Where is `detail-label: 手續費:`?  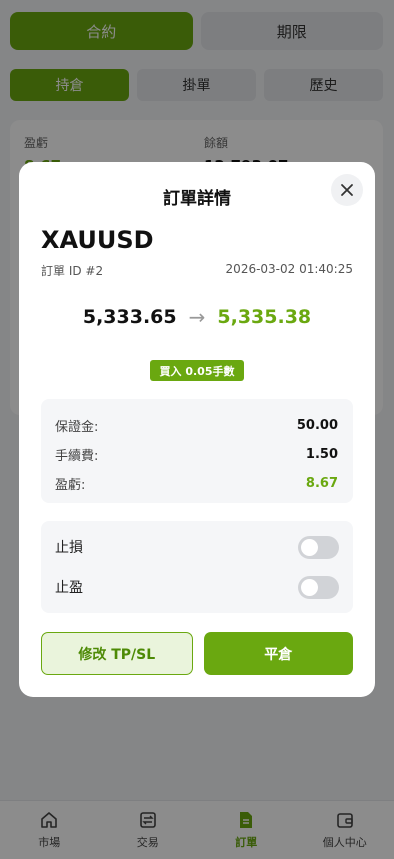 detail-label: 手續費: is located at coordinates (77, 456).